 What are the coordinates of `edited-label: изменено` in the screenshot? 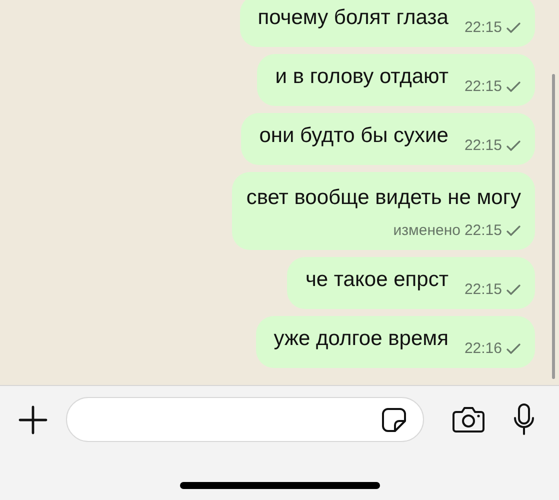 It's located at (426, 230).